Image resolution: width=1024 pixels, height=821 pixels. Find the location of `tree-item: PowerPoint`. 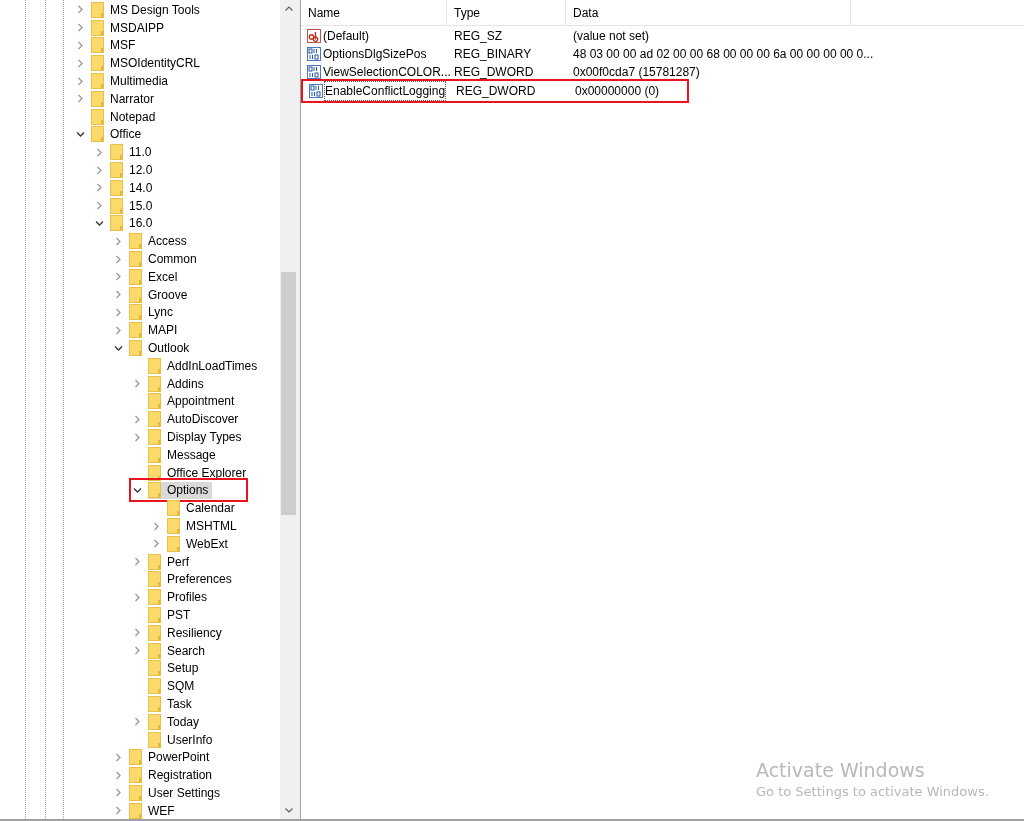

tree-item: PowerPoint is located at coordinates (171, 757).